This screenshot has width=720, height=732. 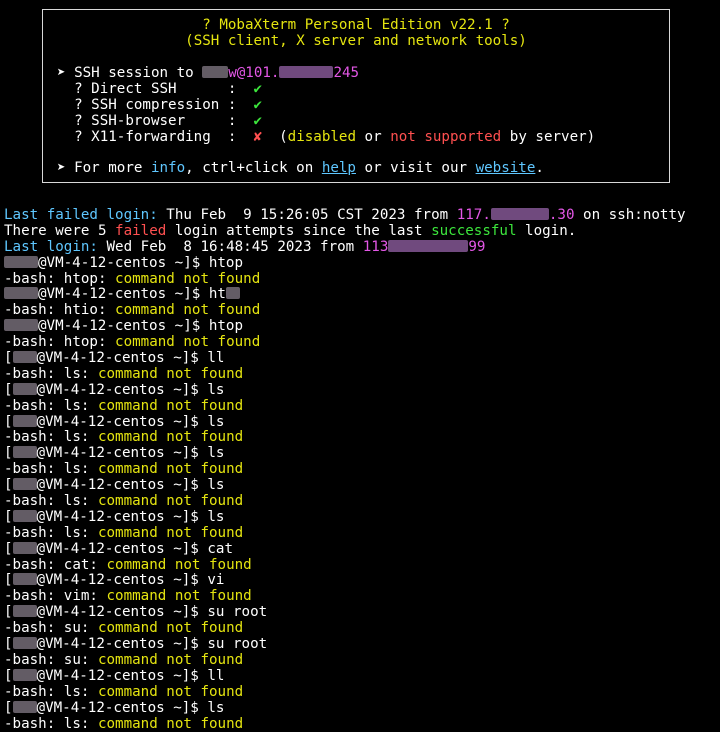 I want to click on error-line: -bash: vim: command not found, so click(x=362, y=597).